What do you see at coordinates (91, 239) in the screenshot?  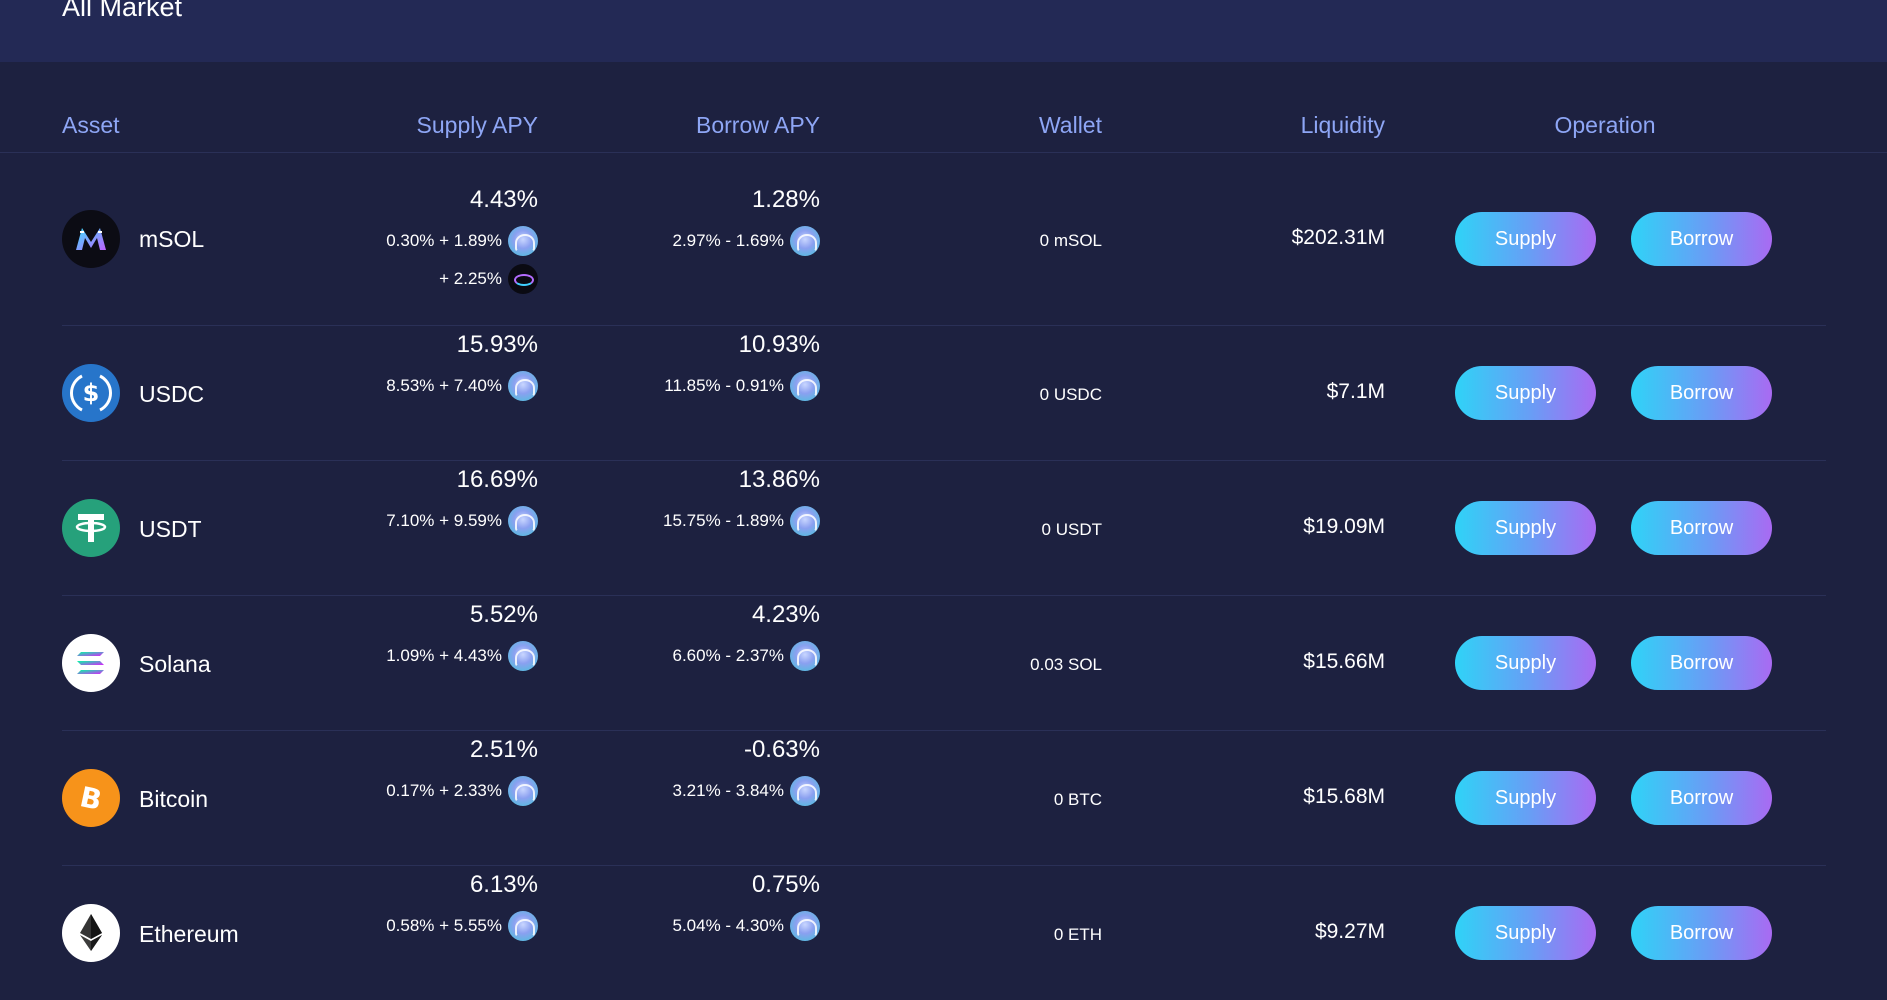 I see `msol-icon` at bounding box center [91, 239].